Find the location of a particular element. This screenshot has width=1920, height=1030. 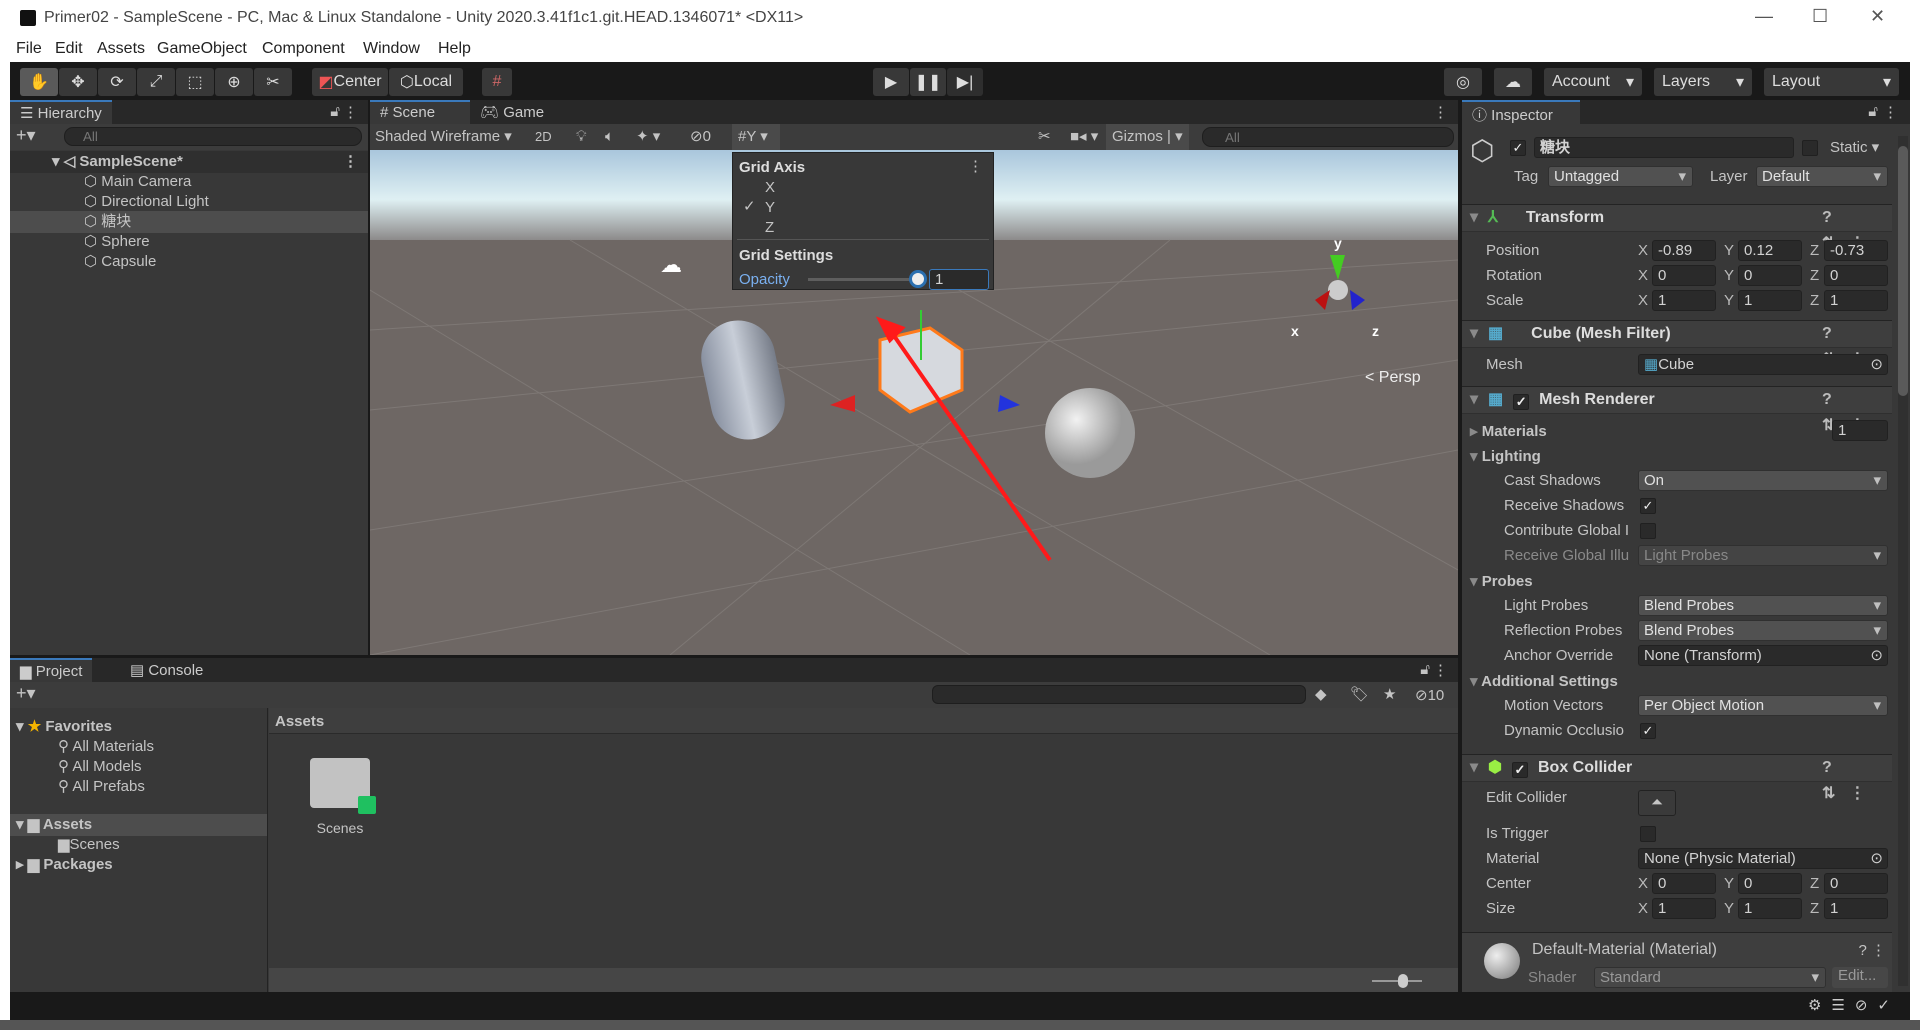

static-checkbox is located at coordinates (1810, 148).